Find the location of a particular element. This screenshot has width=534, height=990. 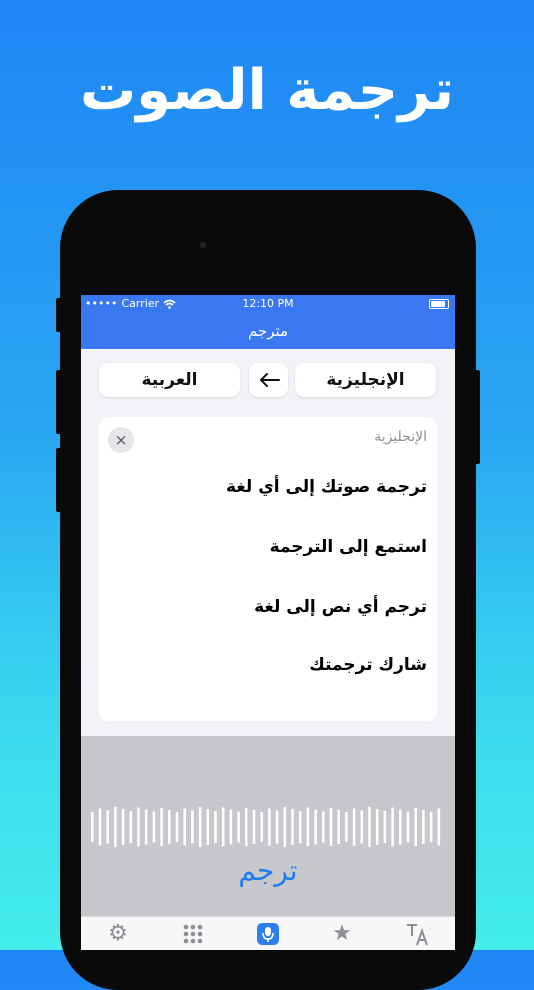

tab-bar: ⚙ ★ is located at coordinates (268, 933).